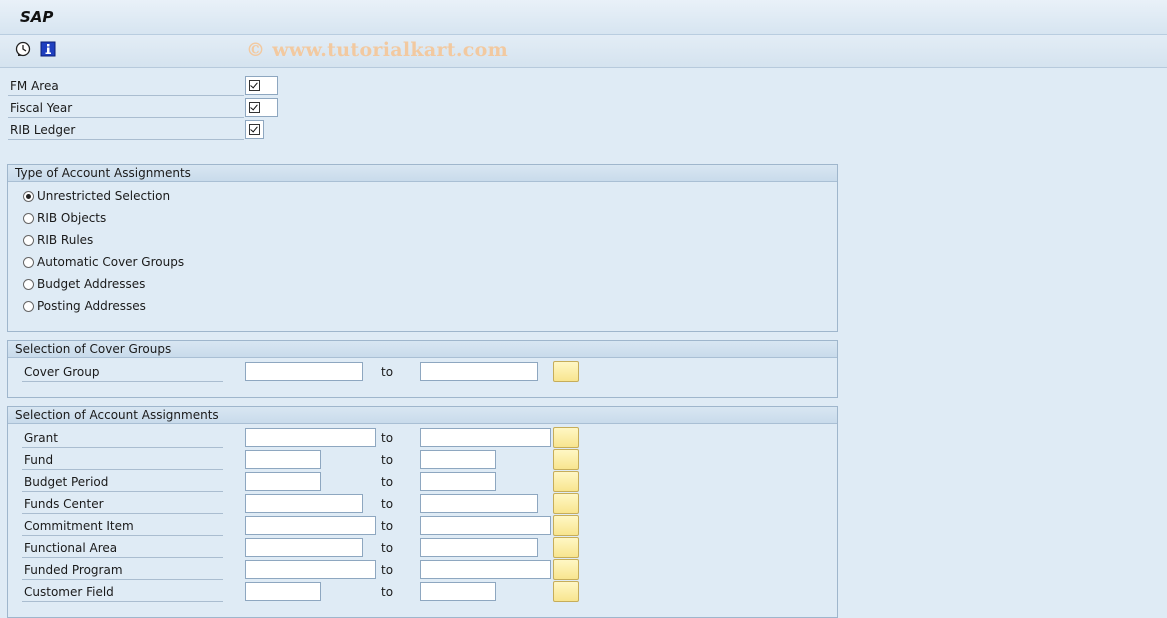  I want to click on functional-area-label: Functional Area, so click(122, 548).